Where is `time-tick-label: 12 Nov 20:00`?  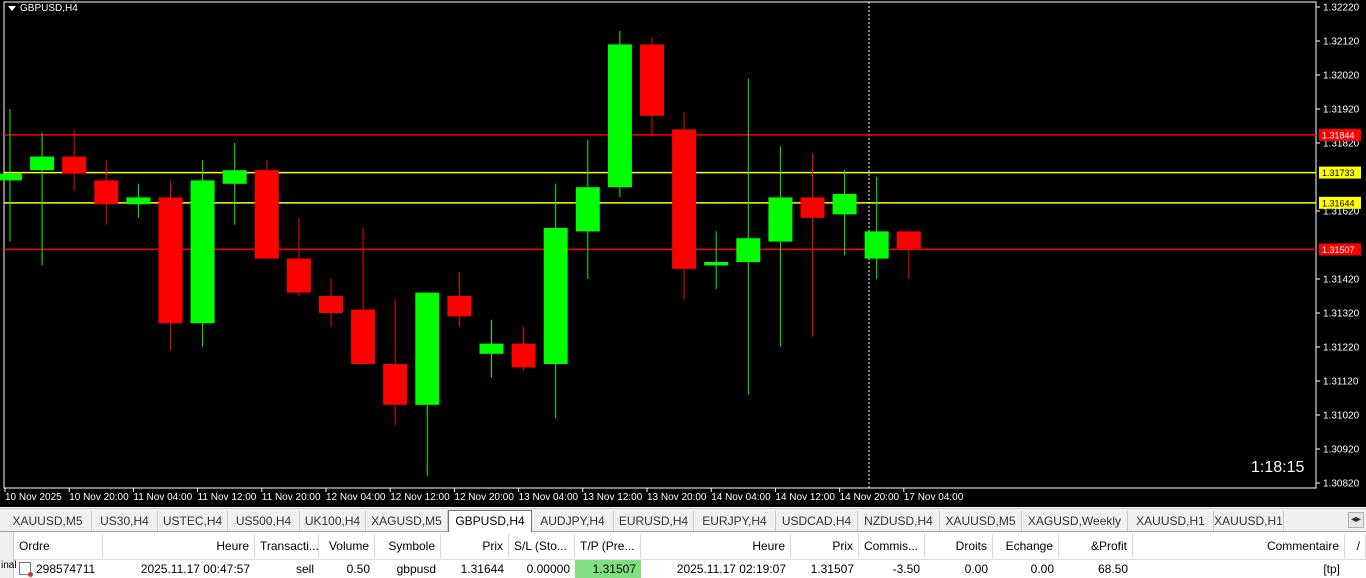 time-tick-label: 12 Nov 20:00 is located at coordinates (484, 497).